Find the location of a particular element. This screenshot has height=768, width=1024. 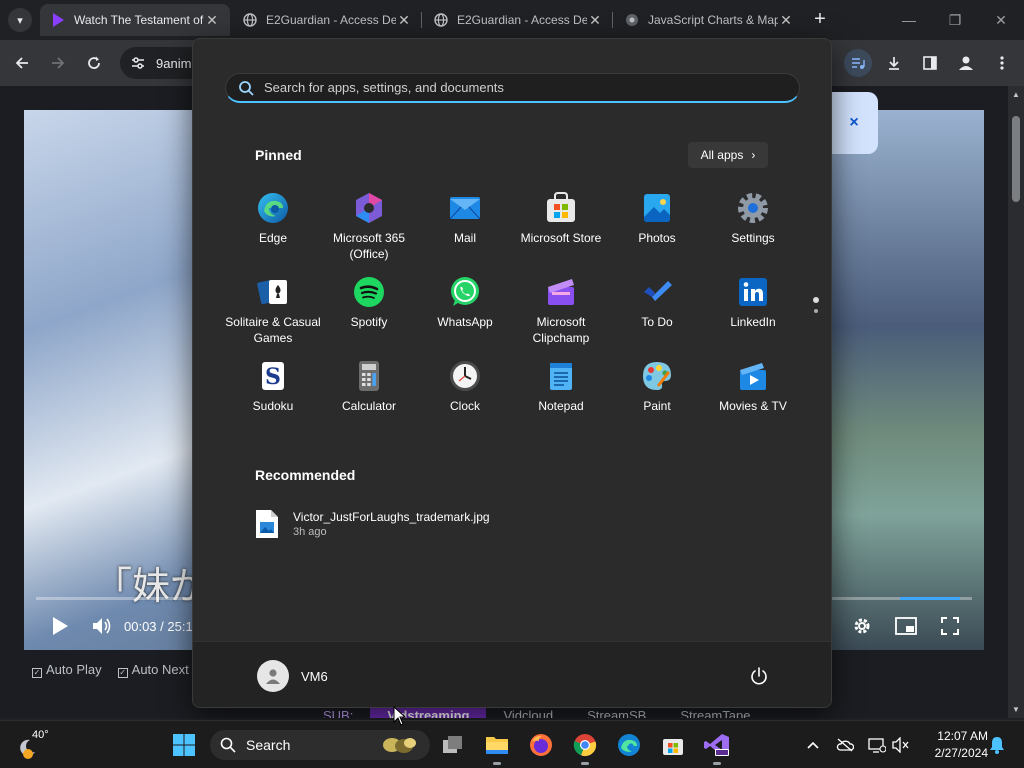

task-view-icon is located at coordinates (453, 745).